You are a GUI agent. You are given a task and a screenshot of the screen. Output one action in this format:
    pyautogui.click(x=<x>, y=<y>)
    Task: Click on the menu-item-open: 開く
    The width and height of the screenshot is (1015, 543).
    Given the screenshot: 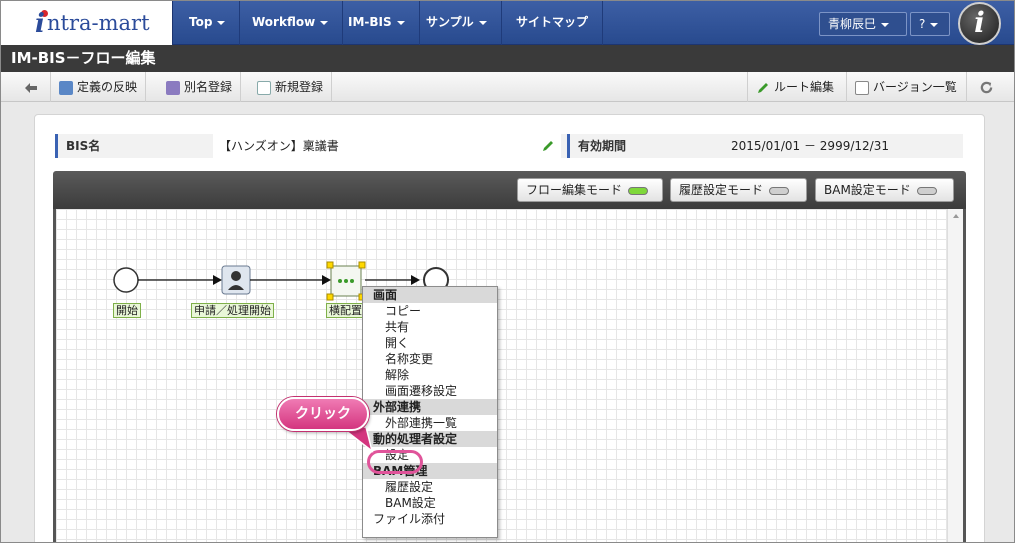 What is the action you would take?
    pyautogui.click(x=430, y=343)
    